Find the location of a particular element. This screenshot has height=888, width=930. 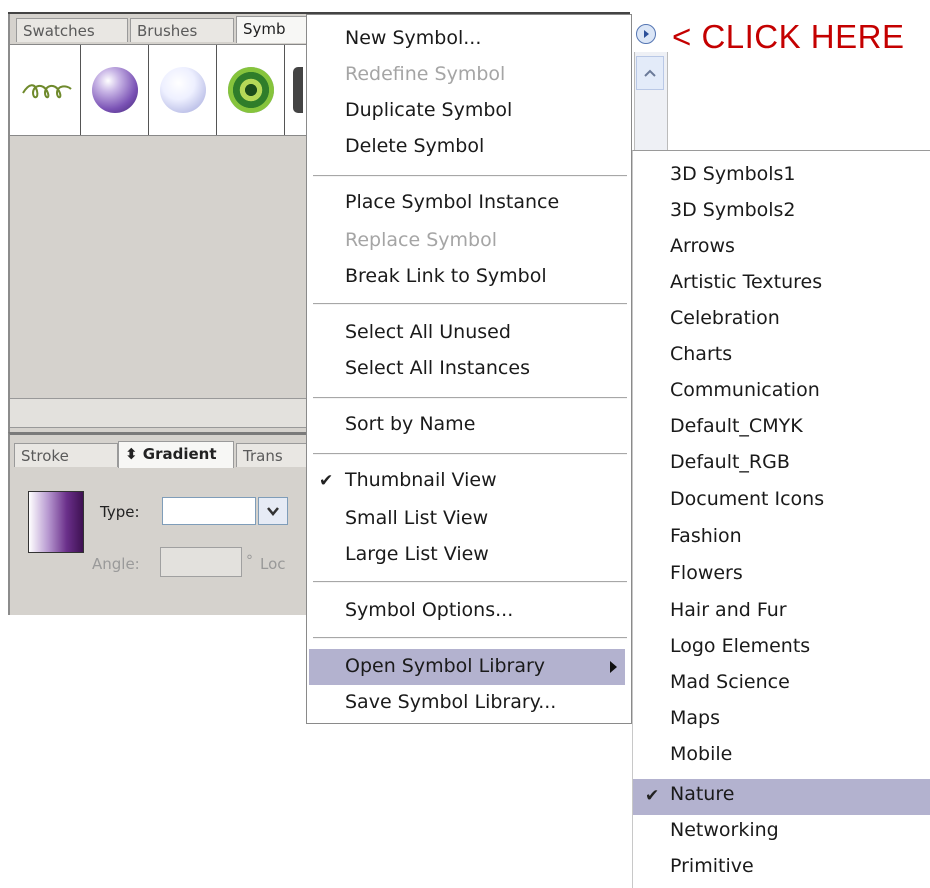

partial-symbol-icon is located at coordinates (298, 90).